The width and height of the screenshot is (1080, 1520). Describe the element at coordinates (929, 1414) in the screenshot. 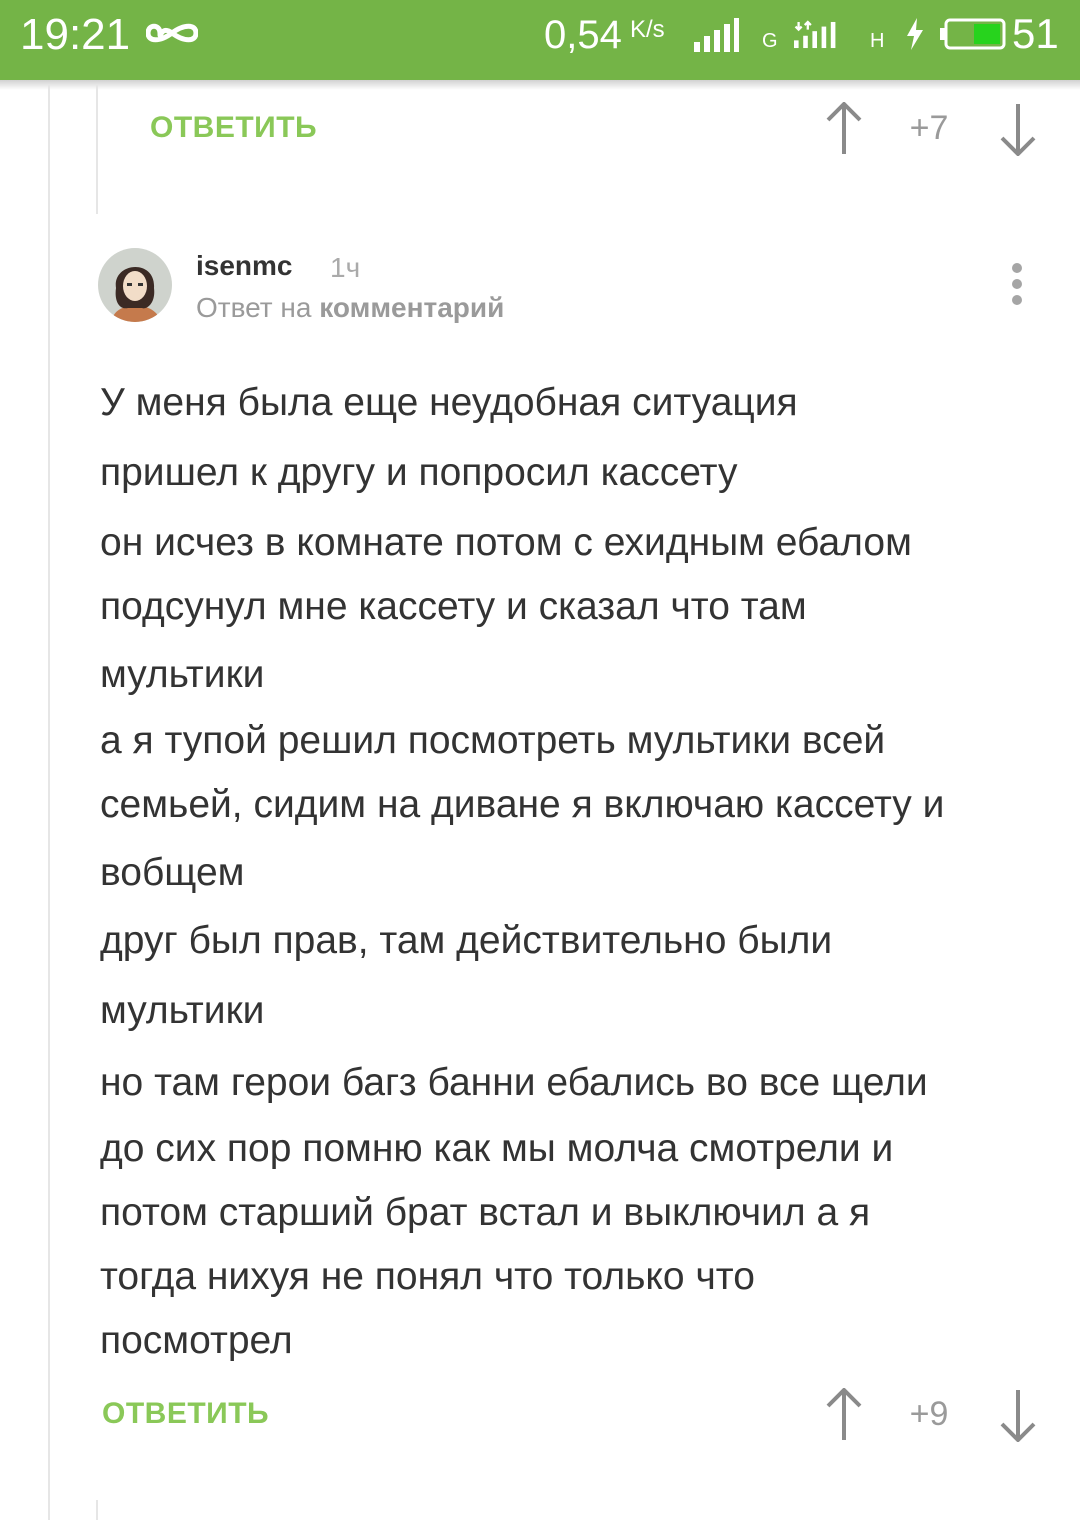

I see `rating-count: +9` at that location.